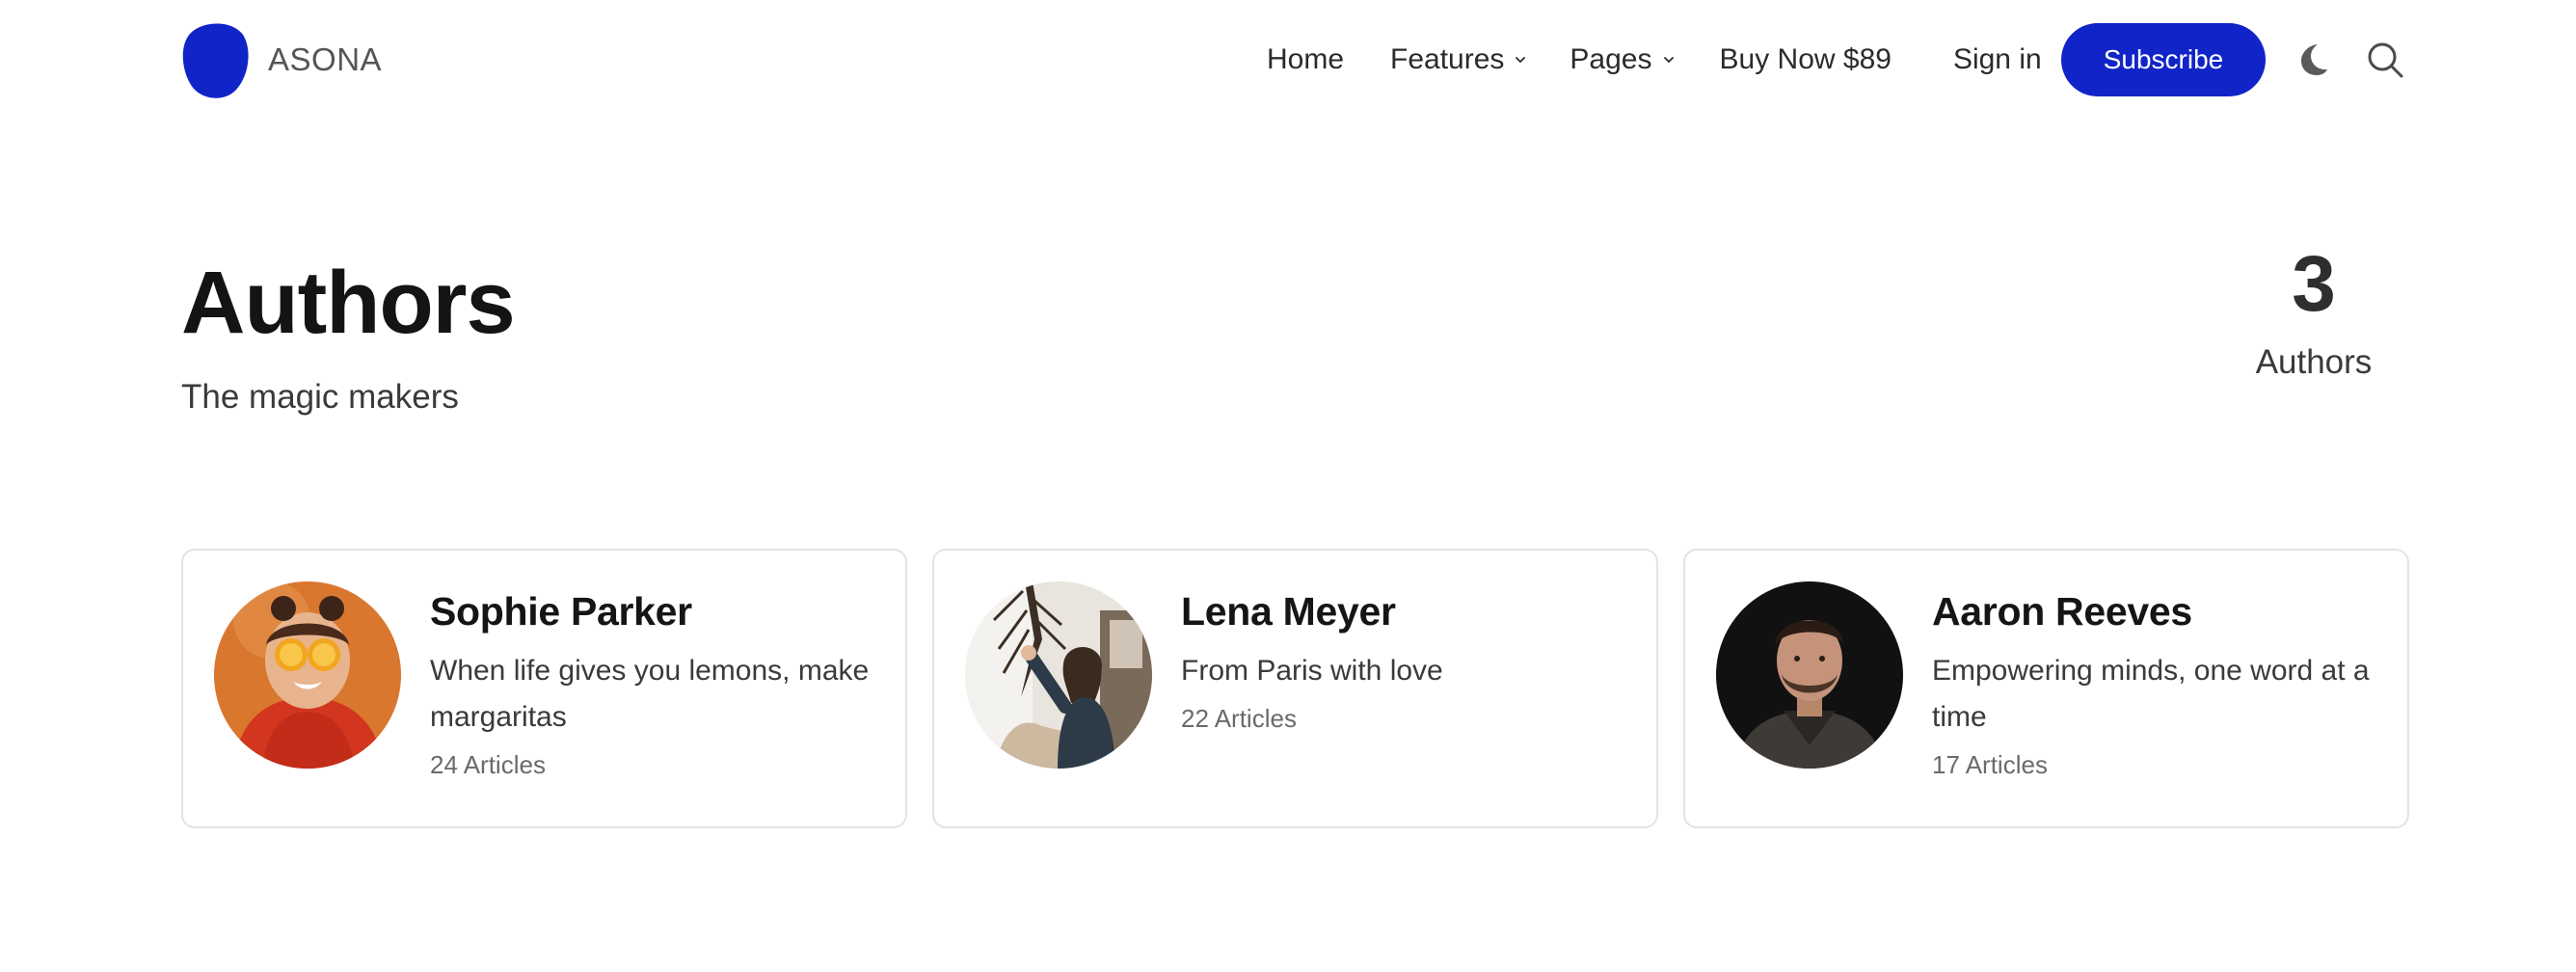  What do you see at coordinates (1990, 765) in the screenshot?
I see `author-article-count: 17 Articles` at bounding box center [1990, 765].